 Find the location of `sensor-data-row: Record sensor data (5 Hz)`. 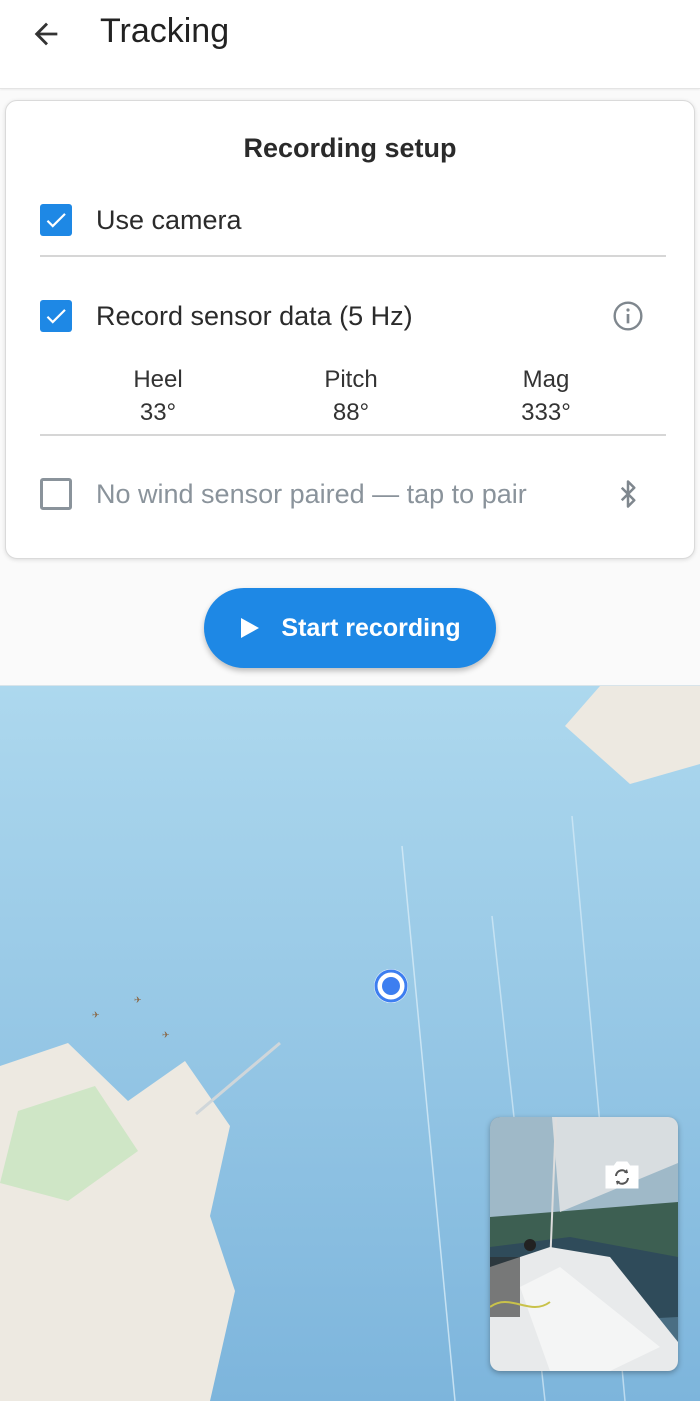

sensor-data-row: Record sensor data (5 Hz) is located at coordinates (350, 316).